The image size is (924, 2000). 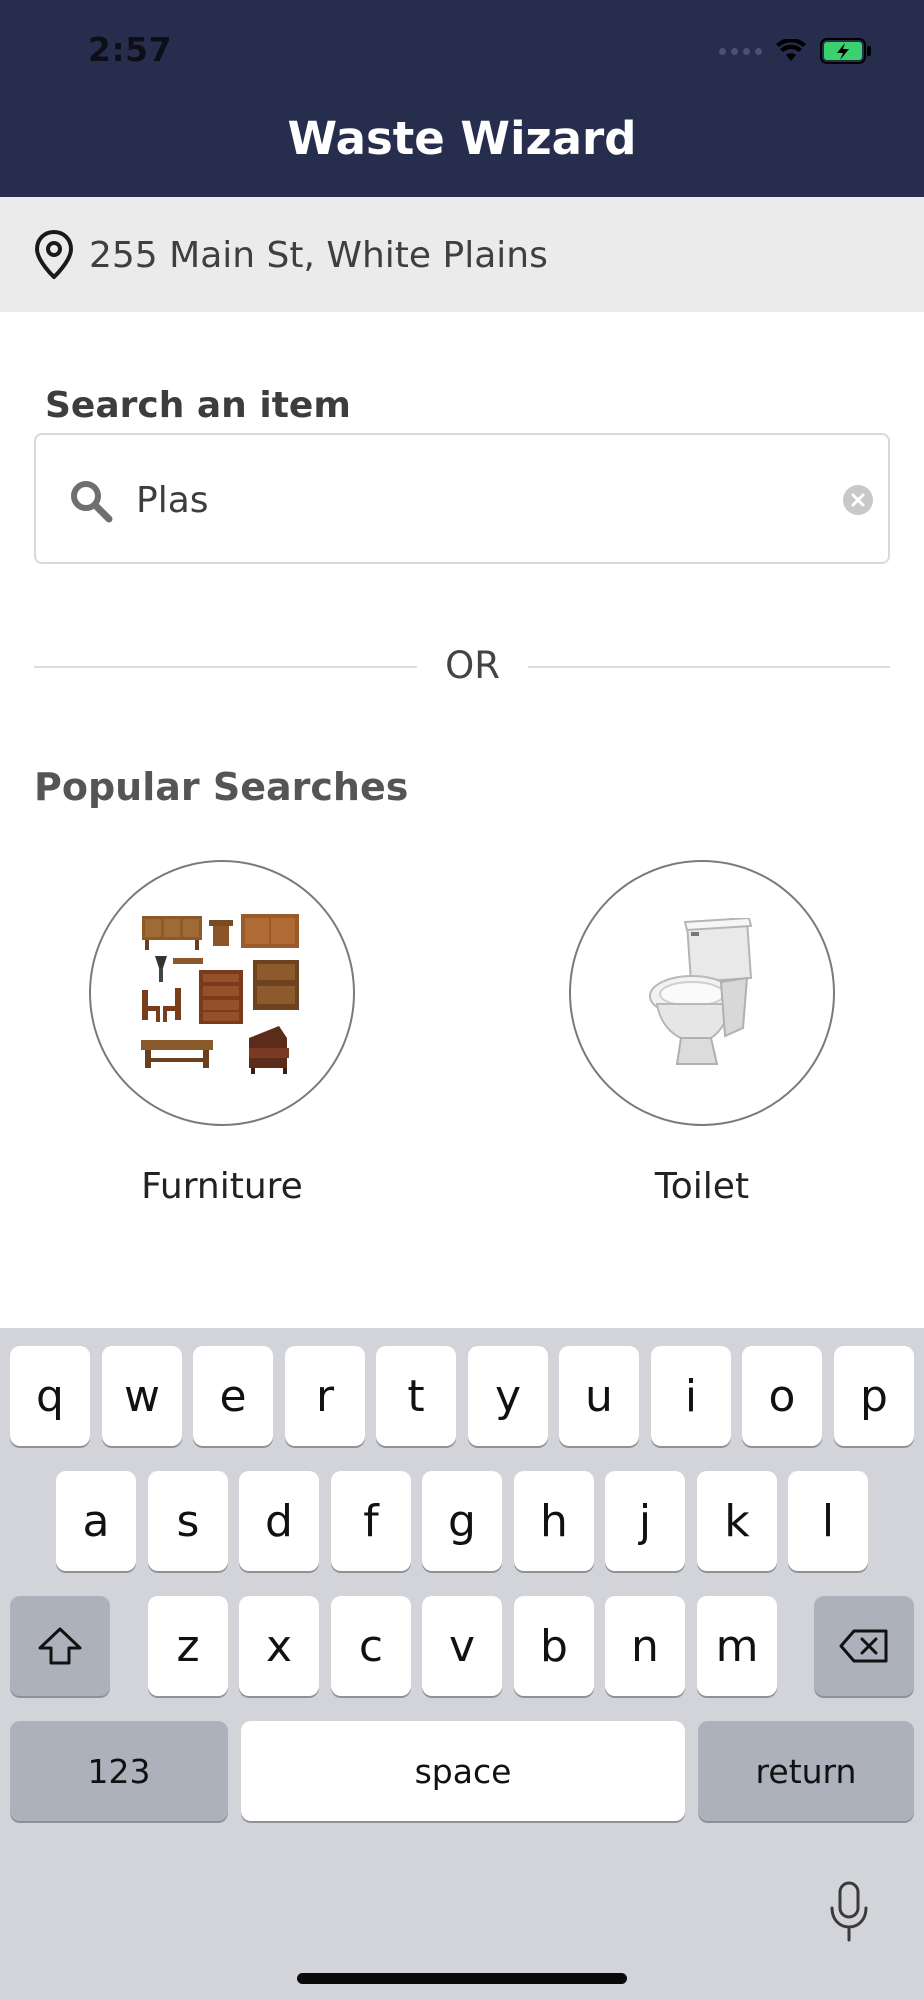 What do you see at coordinates (222, 1186) in the screenshot?
I see `popular-item-label: Furniture` at bounding box center [222, 1186].